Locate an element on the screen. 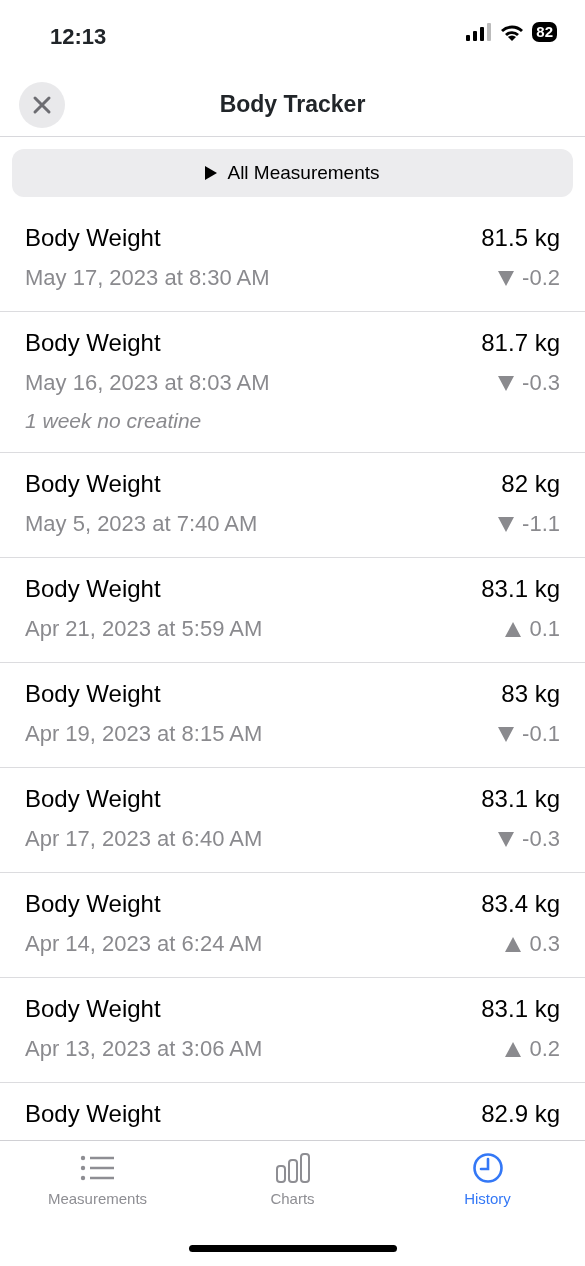 The height and width of the screenshot is (1266, 585). change-value: 0.3 is located at coordinates (544, 944).